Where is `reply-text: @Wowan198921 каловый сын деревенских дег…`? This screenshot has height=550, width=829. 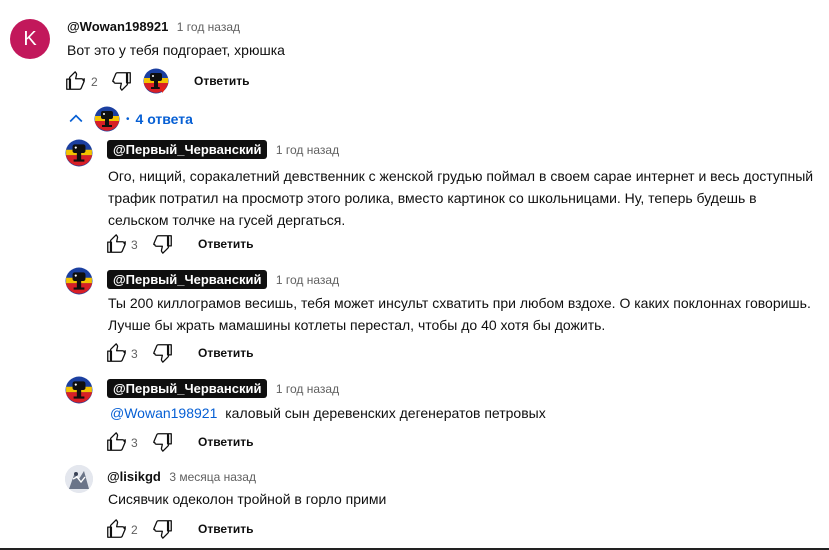
reply-text: @Wowan198921 каловый сын деревенских дег… is located at coordinates (328, 413).